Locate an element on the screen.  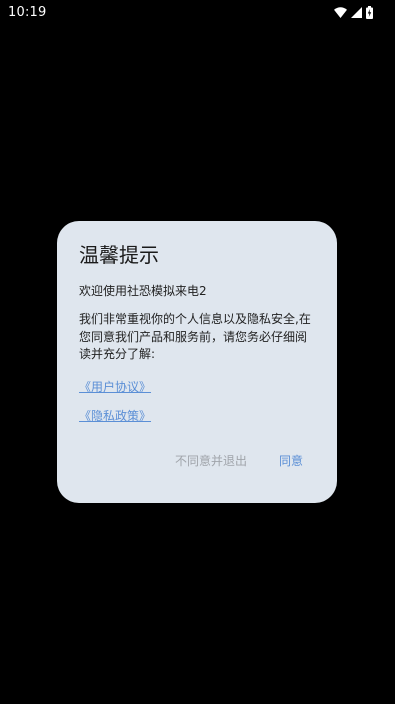
dialog-actions: 不同意并退出 同意 is located at coordinates (239, 460).